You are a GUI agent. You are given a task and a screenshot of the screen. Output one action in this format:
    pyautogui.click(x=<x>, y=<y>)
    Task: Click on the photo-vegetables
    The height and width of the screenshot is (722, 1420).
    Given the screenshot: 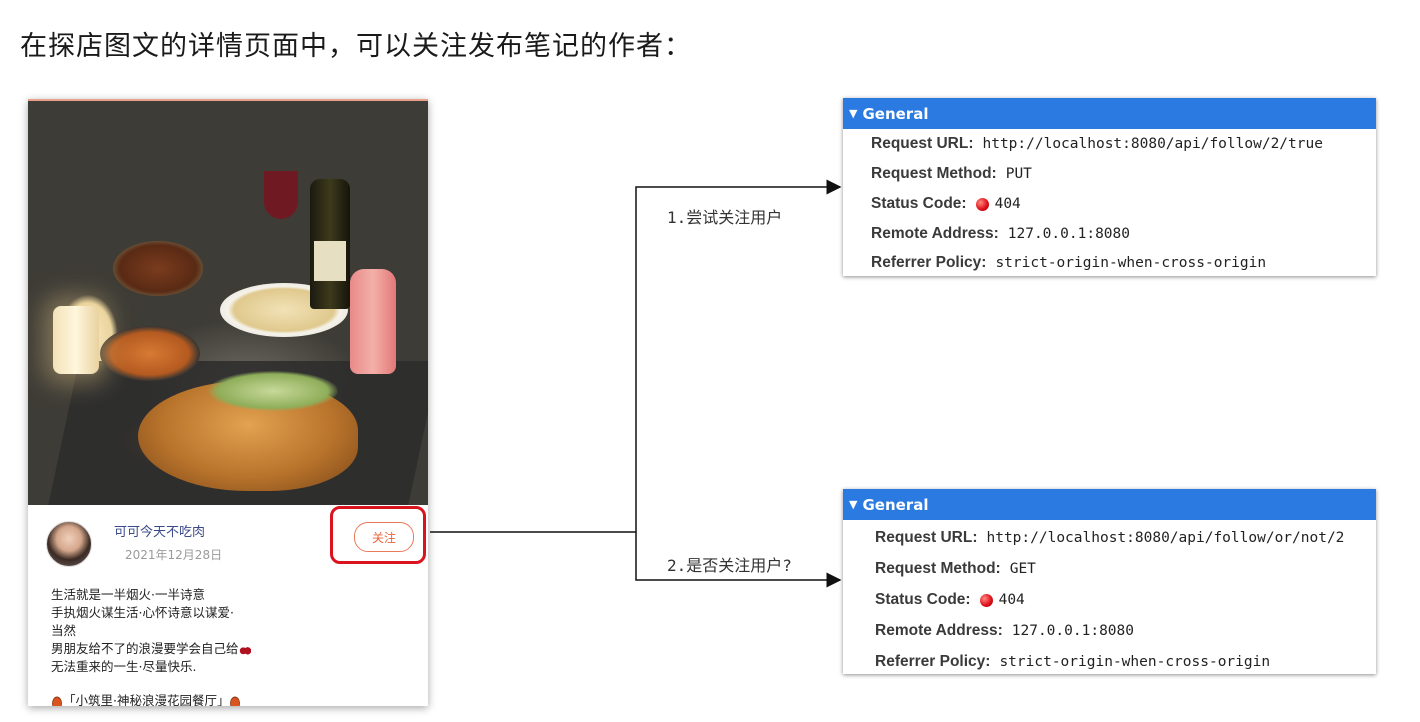 What is the action you would take?
    pyautogui.click(x=150, y=353)
    